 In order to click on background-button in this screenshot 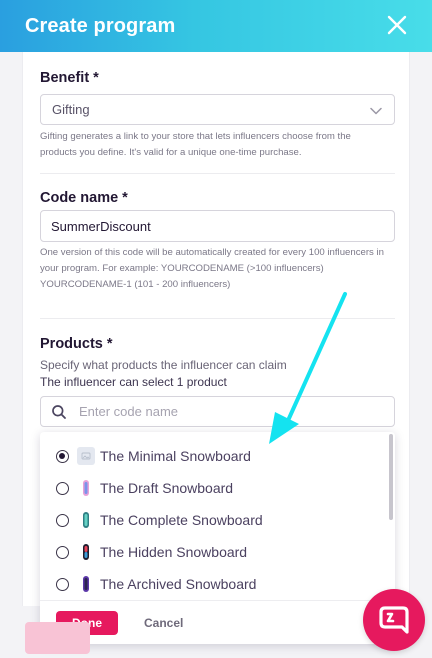, I will do `click(57, 638)`.